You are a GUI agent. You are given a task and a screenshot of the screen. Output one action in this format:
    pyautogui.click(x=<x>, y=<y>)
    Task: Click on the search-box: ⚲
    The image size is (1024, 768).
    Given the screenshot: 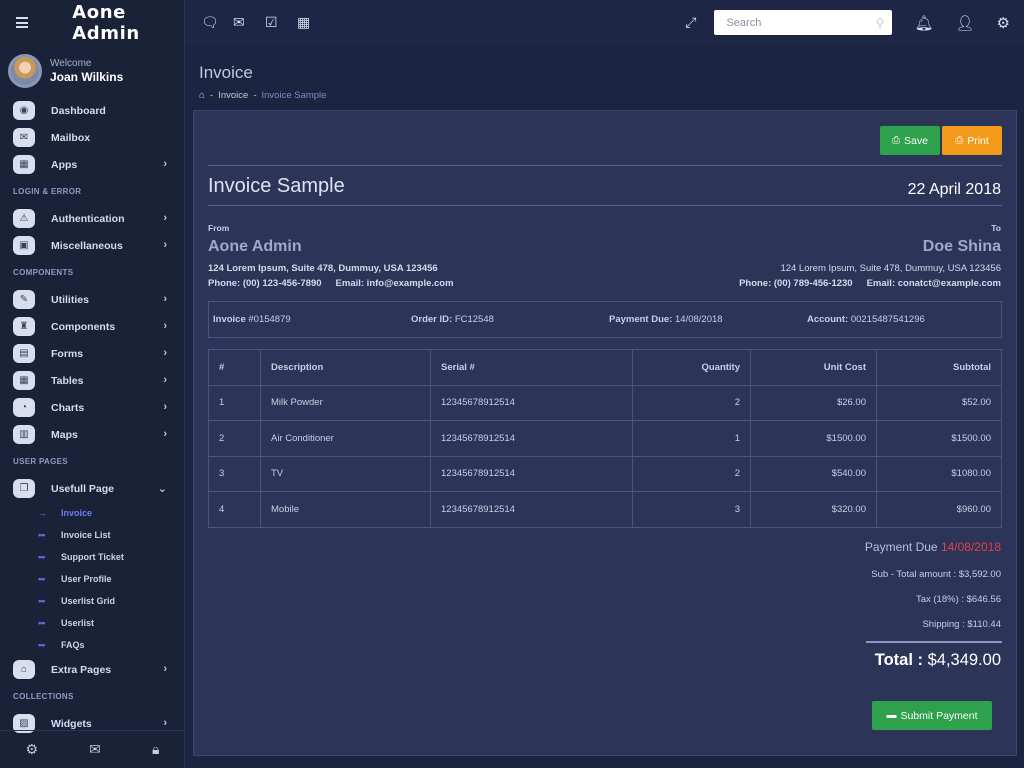 What is the action you would take?
    pyautogui.click(x=803, y=22)
    